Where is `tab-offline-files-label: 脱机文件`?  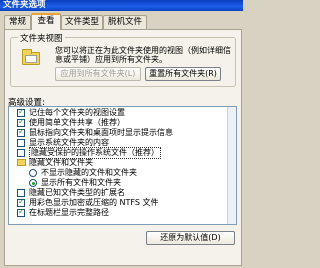 tab-offline-files-label: 脱机文件 is located at coordinates (124, 22).